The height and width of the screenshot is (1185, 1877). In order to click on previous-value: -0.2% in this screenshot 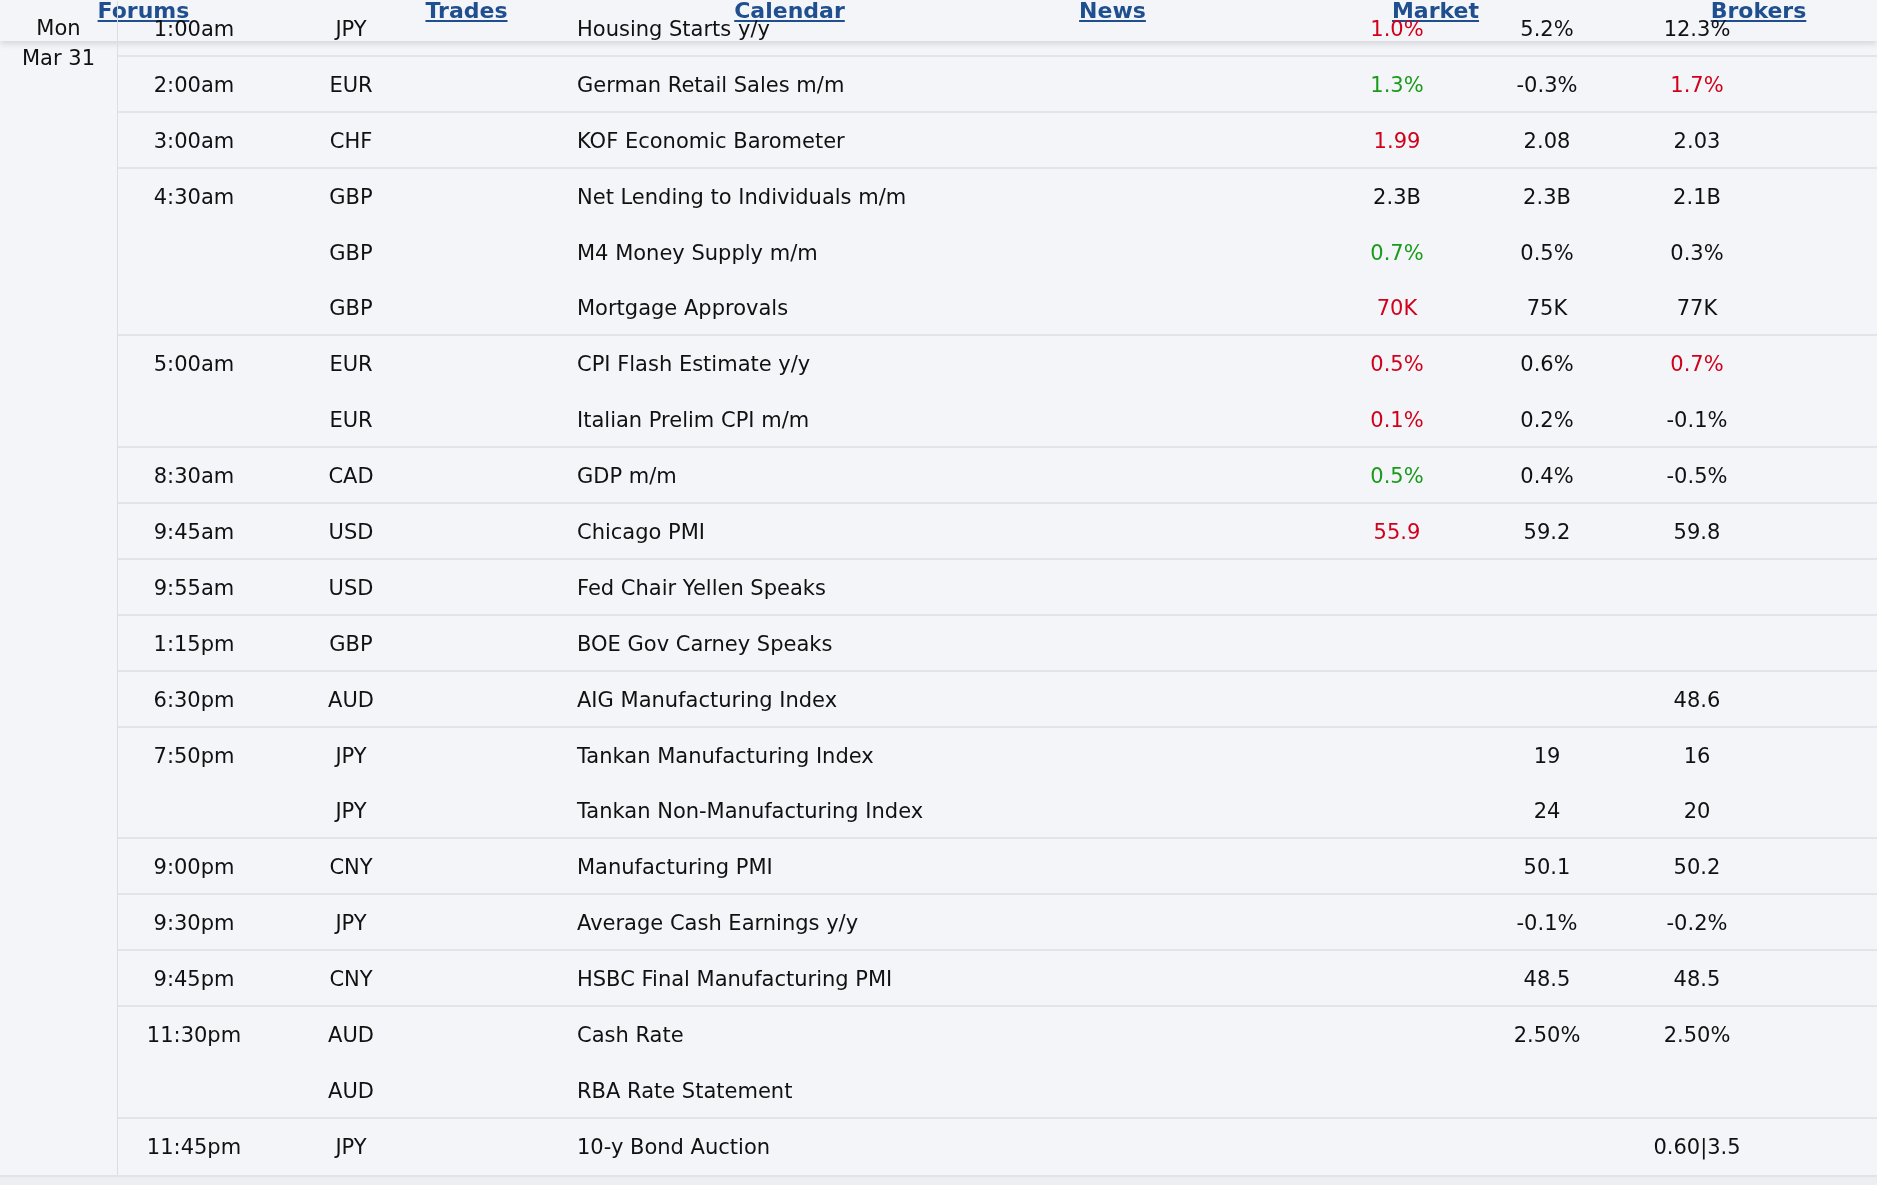, I will do `click(1697, 923)`.